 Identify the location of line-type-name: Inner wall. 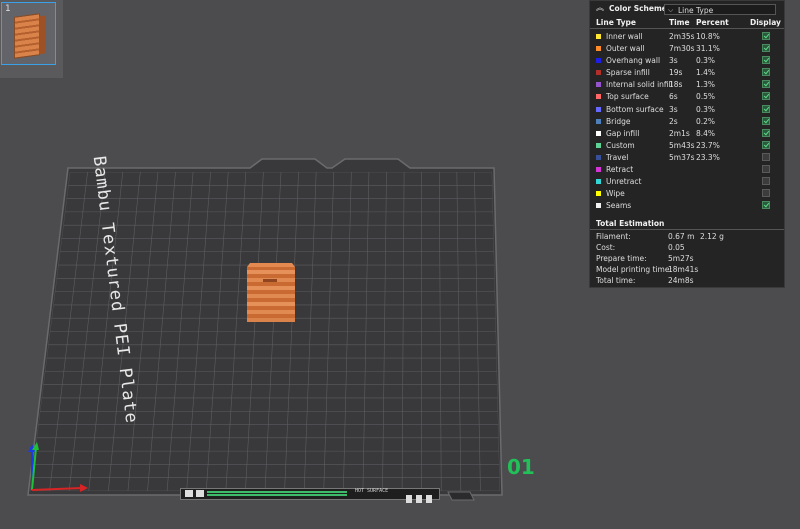
(624, 36).